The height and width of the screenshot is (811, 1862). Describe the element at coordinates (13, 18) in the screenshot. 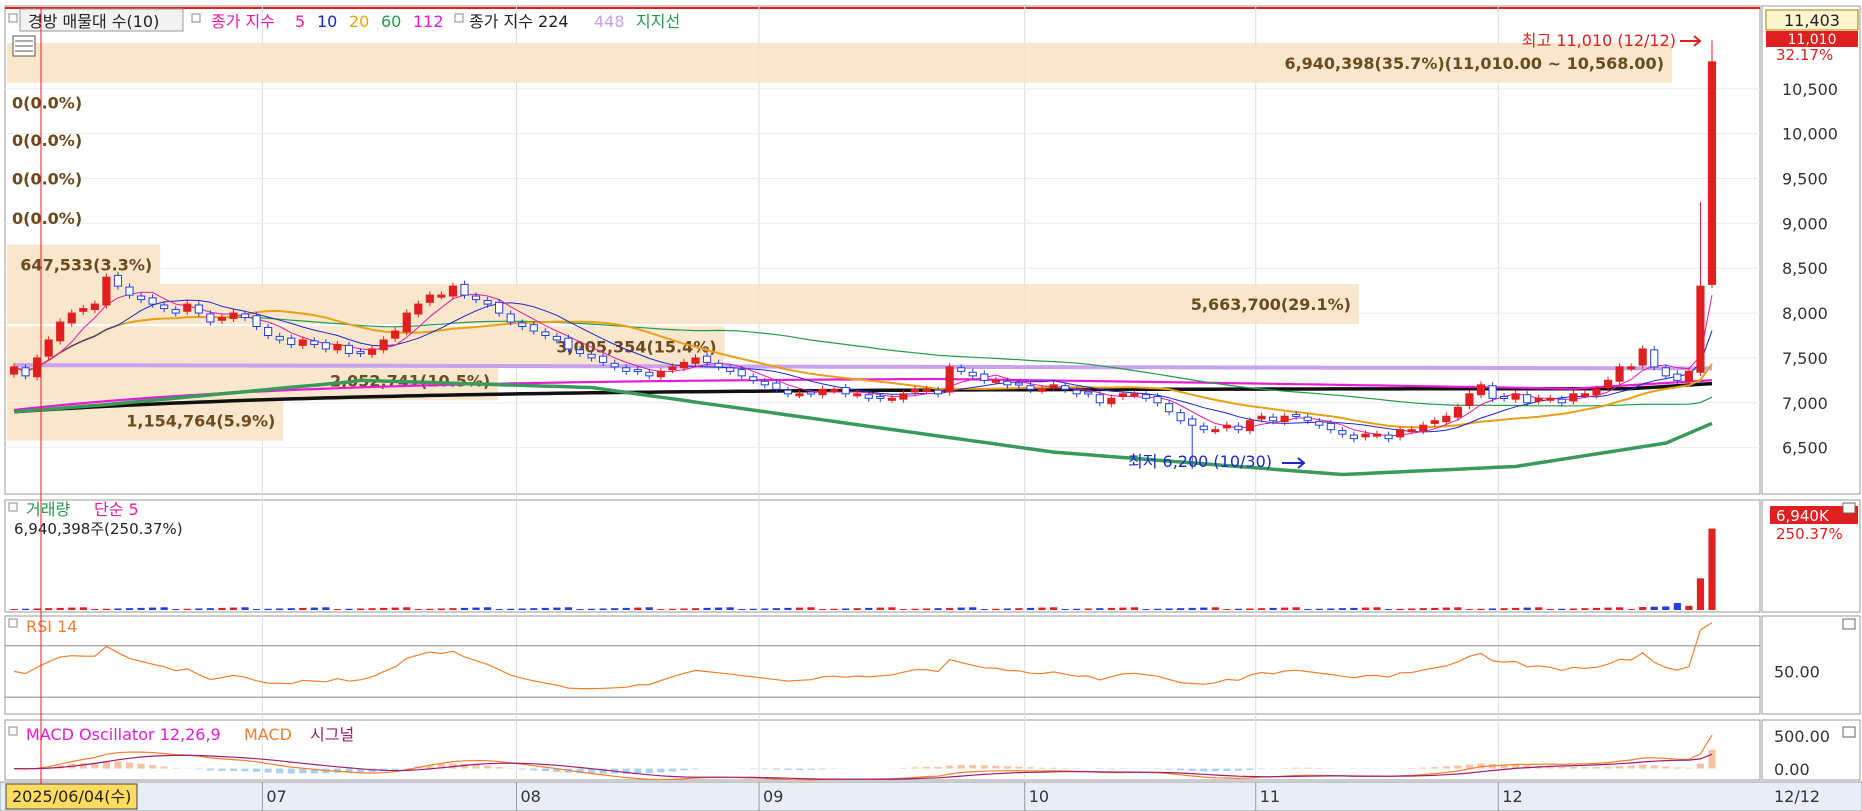

I see `pane-toggle-icon` at that location.